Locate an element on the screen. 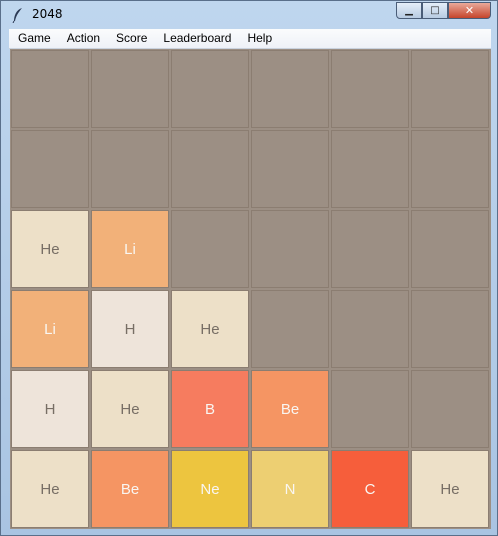  menu-leaderboard: Leaderboard is located at coordinates (196, 38).